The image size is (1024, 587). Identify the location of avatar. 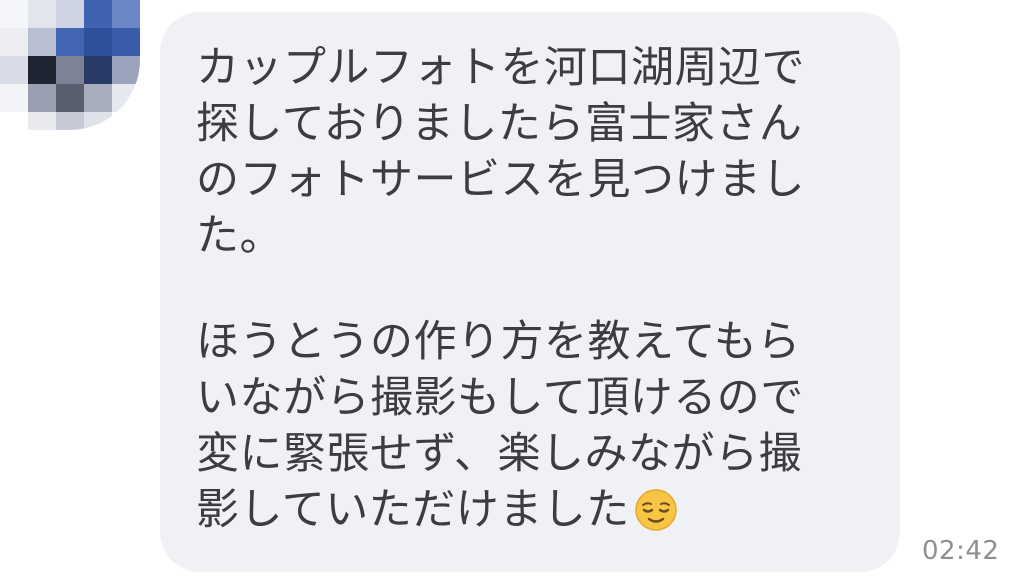
(70, 65).